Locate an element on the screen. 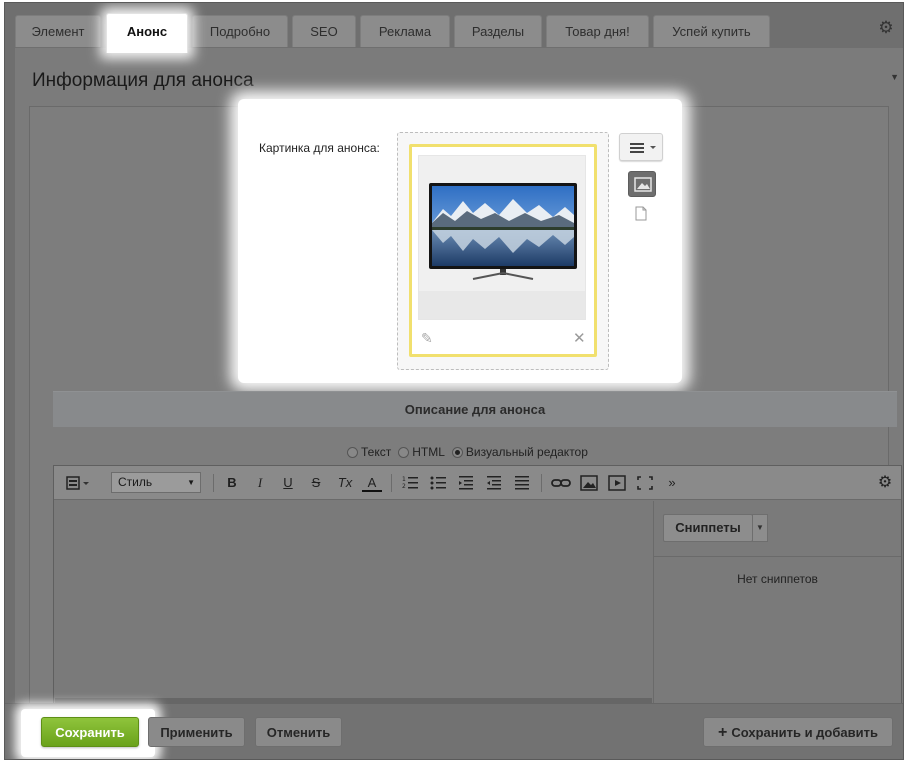 Image resolution: width=908 pixels, height=765 pixels. tab-ads: Реклама is located at coordinates (405, 31).